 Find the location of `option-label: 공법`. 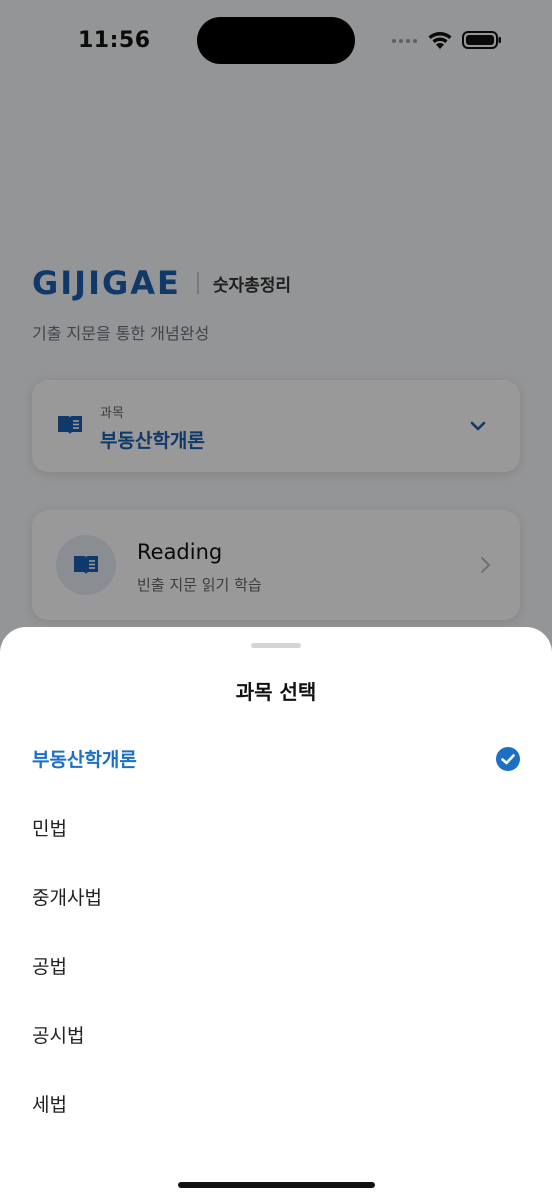

option-label: 공법 is located at coordinates (49, 967).